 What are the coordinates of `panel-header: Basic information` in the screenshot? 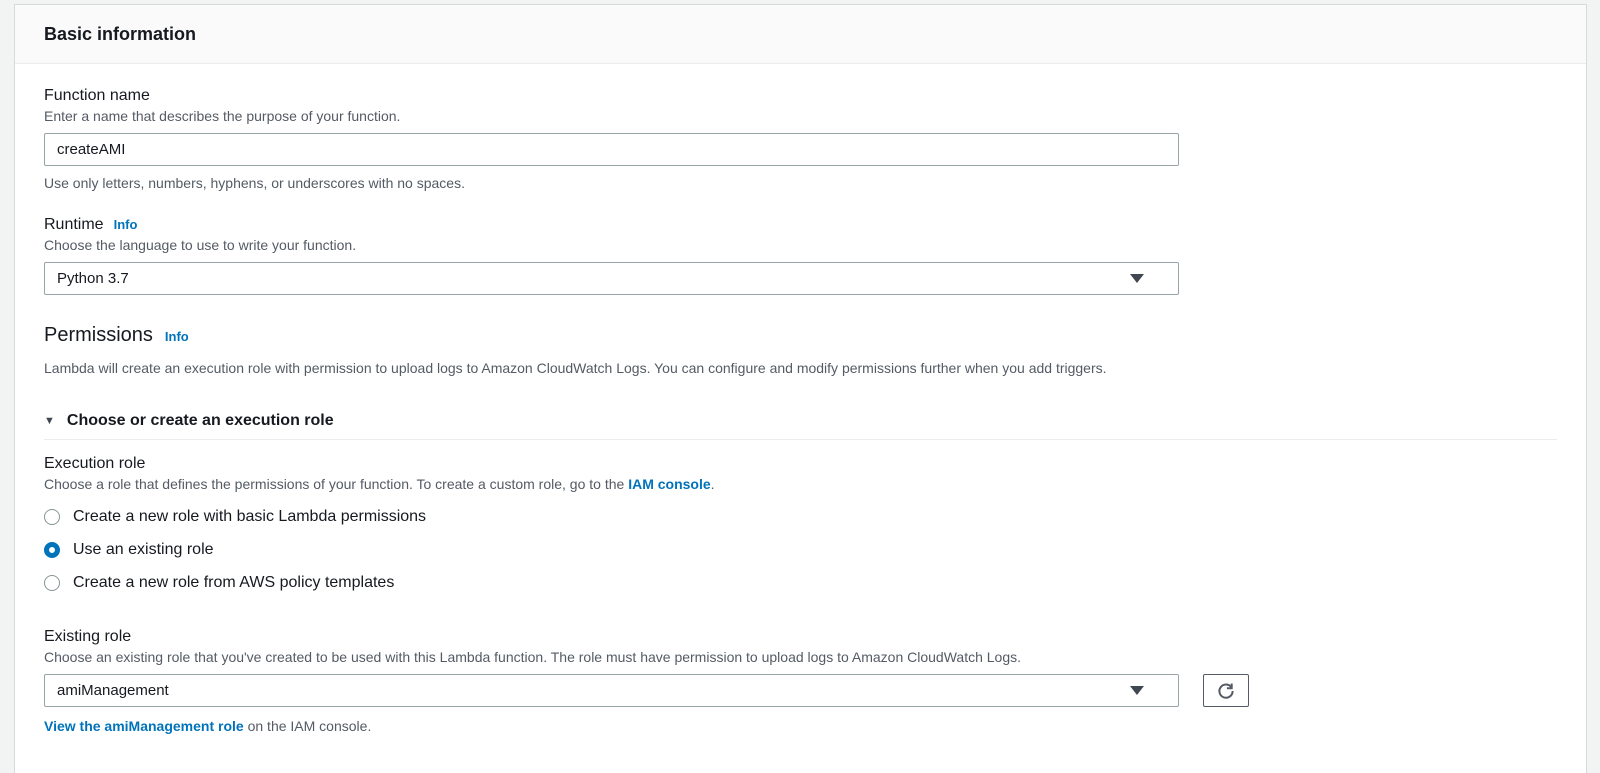 It's located at (800, 34).